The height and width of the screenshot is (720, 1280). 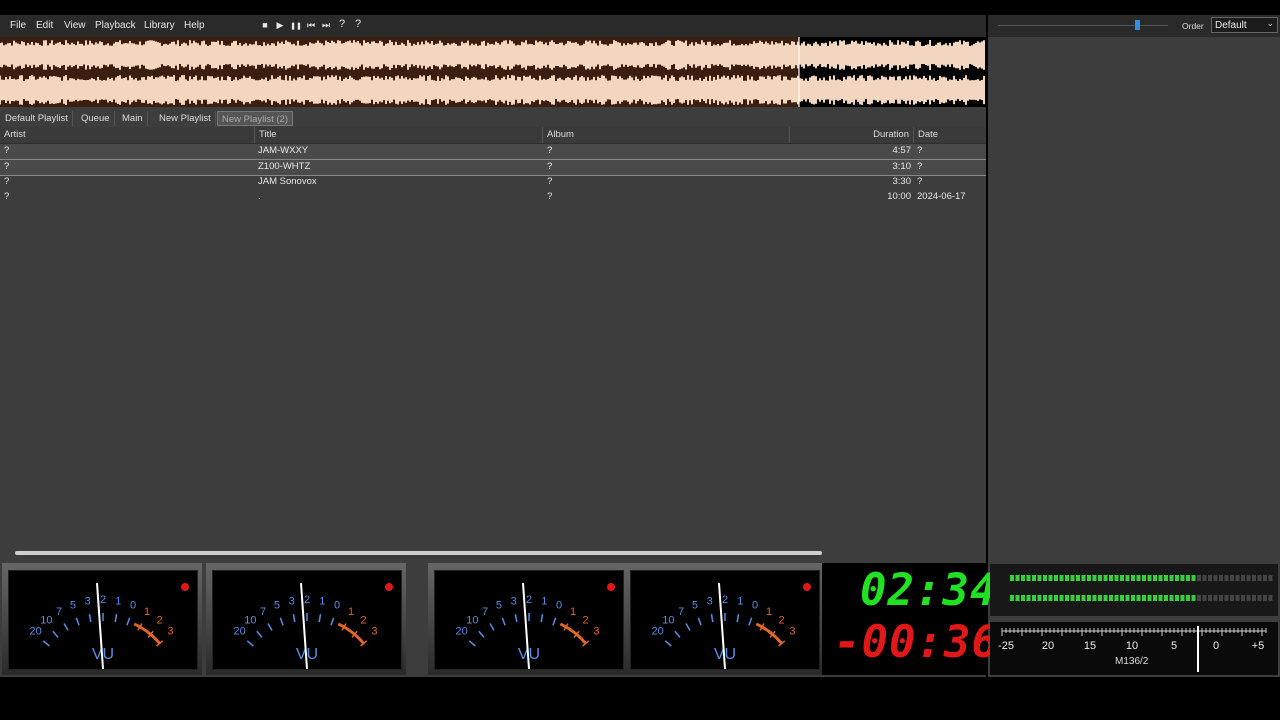 What do you see at coordinates (493, 168) in the screenshot?
I see `table-row: ? Z100-WHTZ ? 3:10 ?` at bounding box center [493, 168].